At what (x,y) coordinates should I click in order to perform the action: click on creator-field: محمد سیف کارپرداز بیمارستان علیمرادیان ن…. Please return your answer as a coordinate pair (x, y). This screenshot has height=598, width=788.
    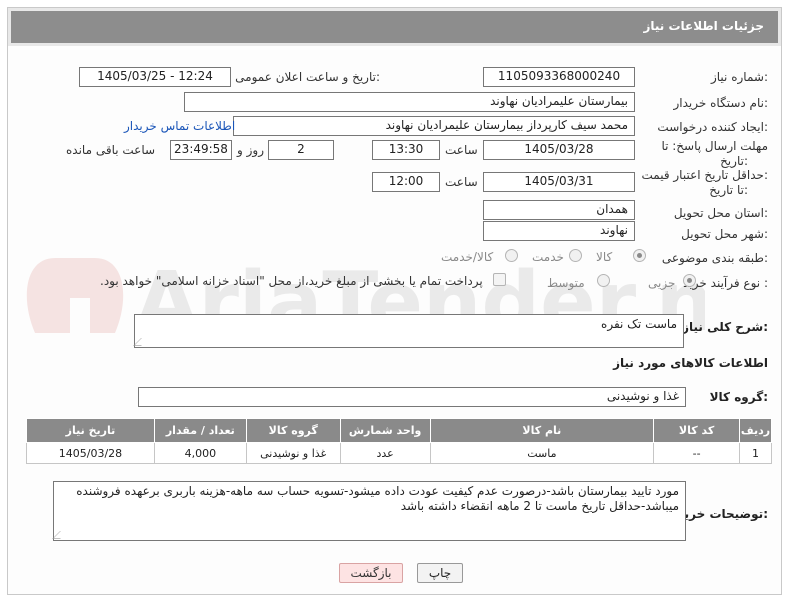
    Looking at the image, I should click on (434, 126).